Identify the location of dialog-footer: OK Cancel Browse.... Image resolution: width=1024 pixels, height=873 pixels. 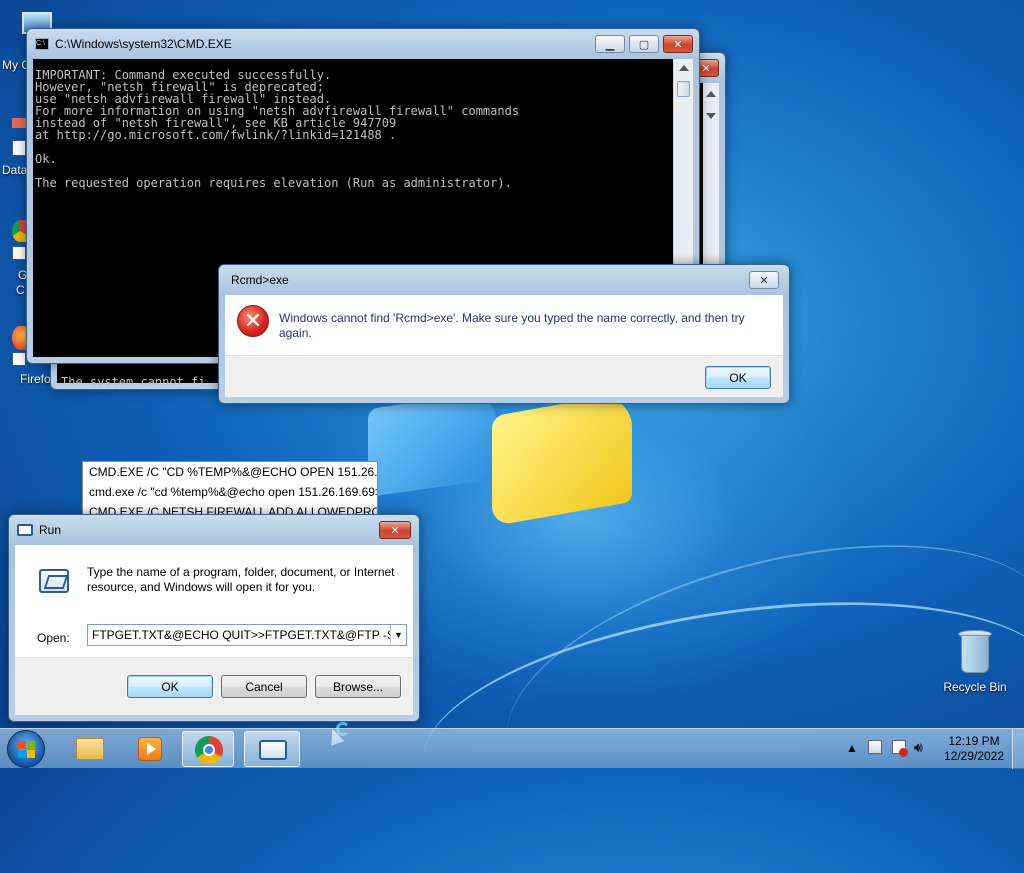
(214, 686).